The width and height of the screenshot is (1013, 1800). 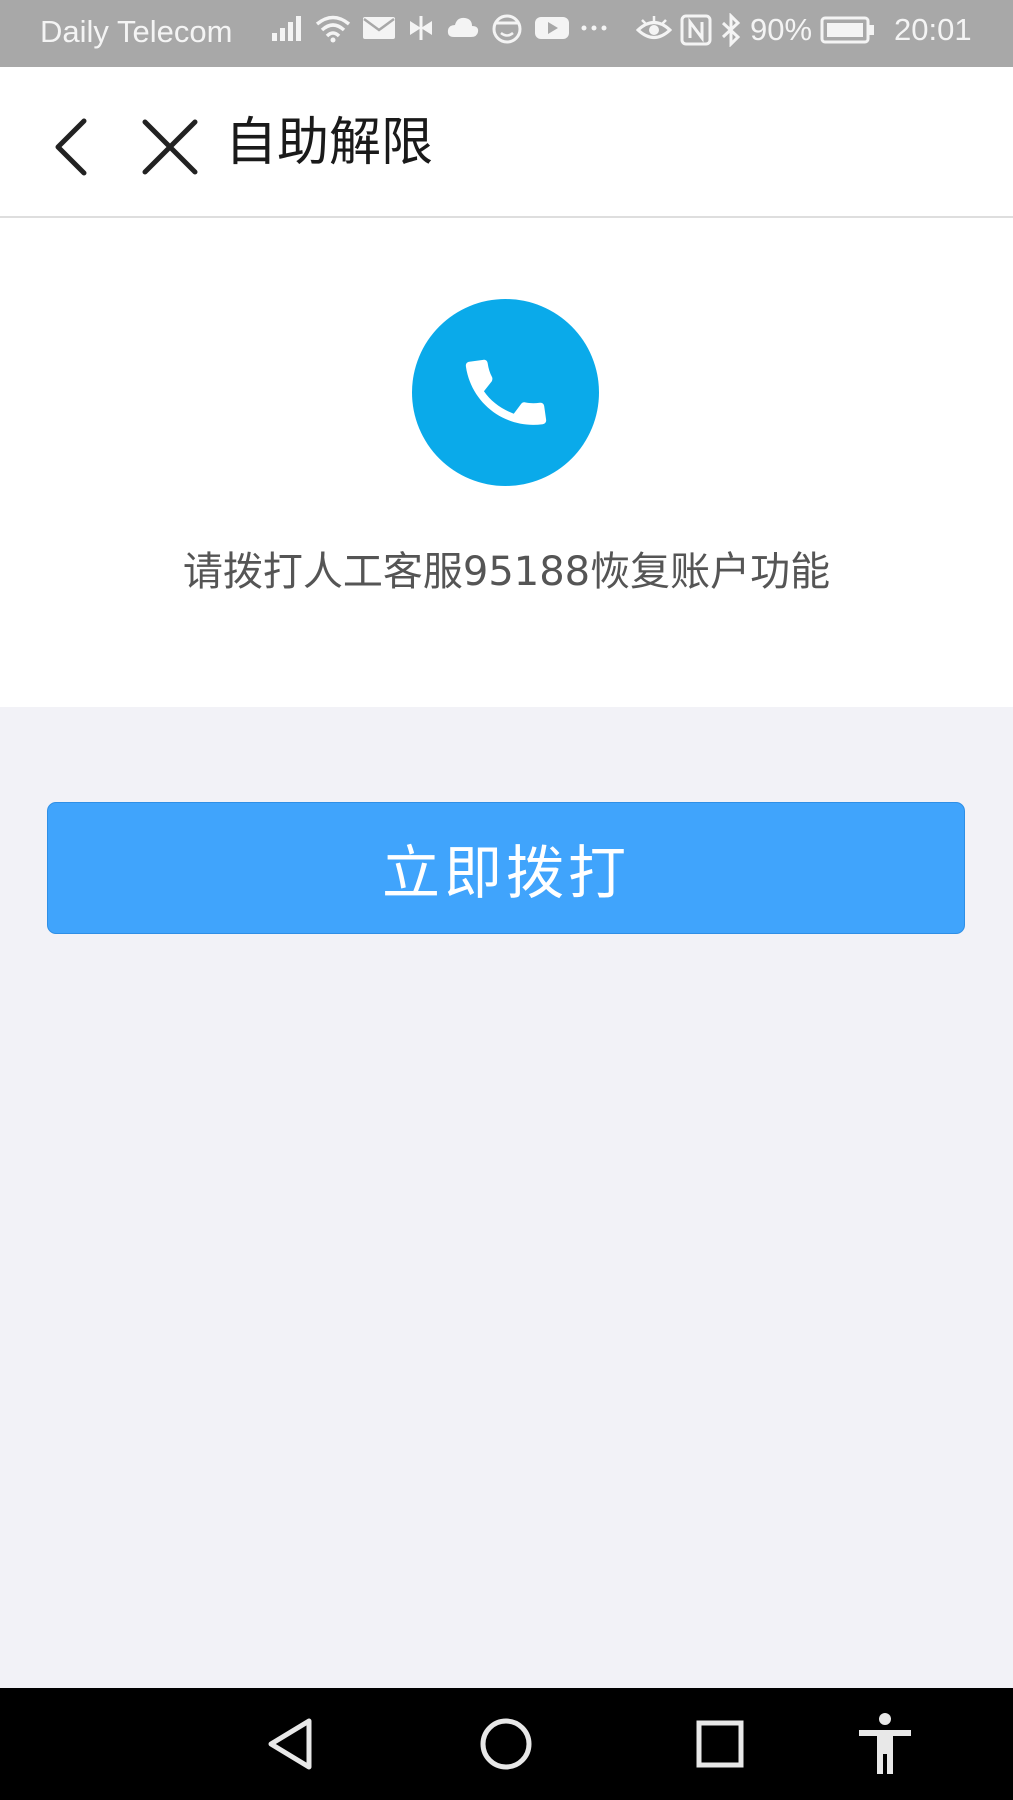 I want to click on youtube-icon, so click(x=552, y=28).